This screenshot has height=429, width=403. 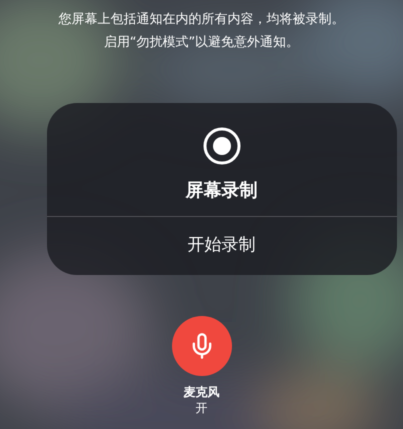 What do you see at coordinates (201, 20) in the screenshot?
I see `notice-text: 您屏幕上包括通知在内的所有内容，均将被录制。` at bounding box center [201, 20].